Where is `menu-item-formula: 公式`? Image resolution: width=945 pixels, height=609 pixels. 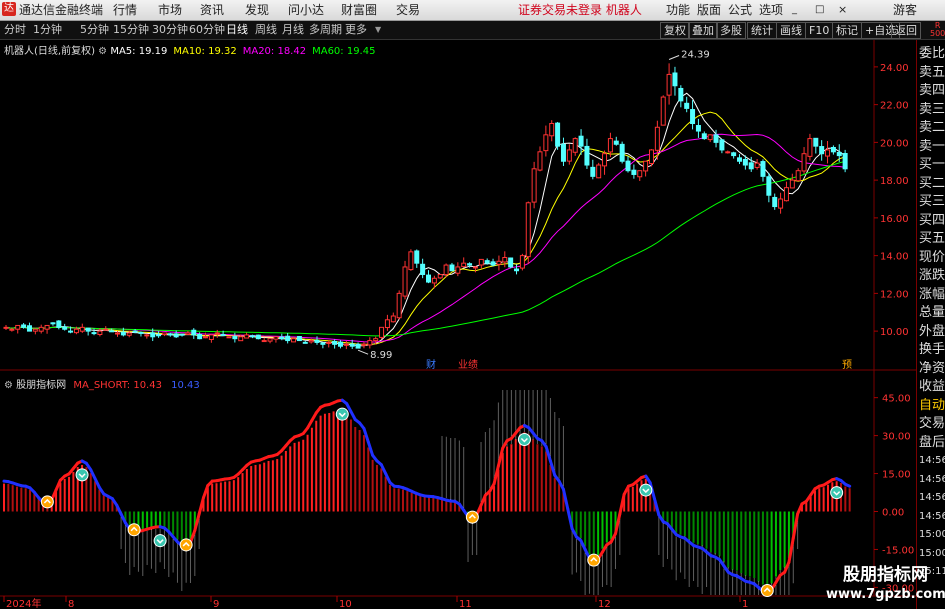
menu-item-formula: 公式 is located at coordinates (740, 10).